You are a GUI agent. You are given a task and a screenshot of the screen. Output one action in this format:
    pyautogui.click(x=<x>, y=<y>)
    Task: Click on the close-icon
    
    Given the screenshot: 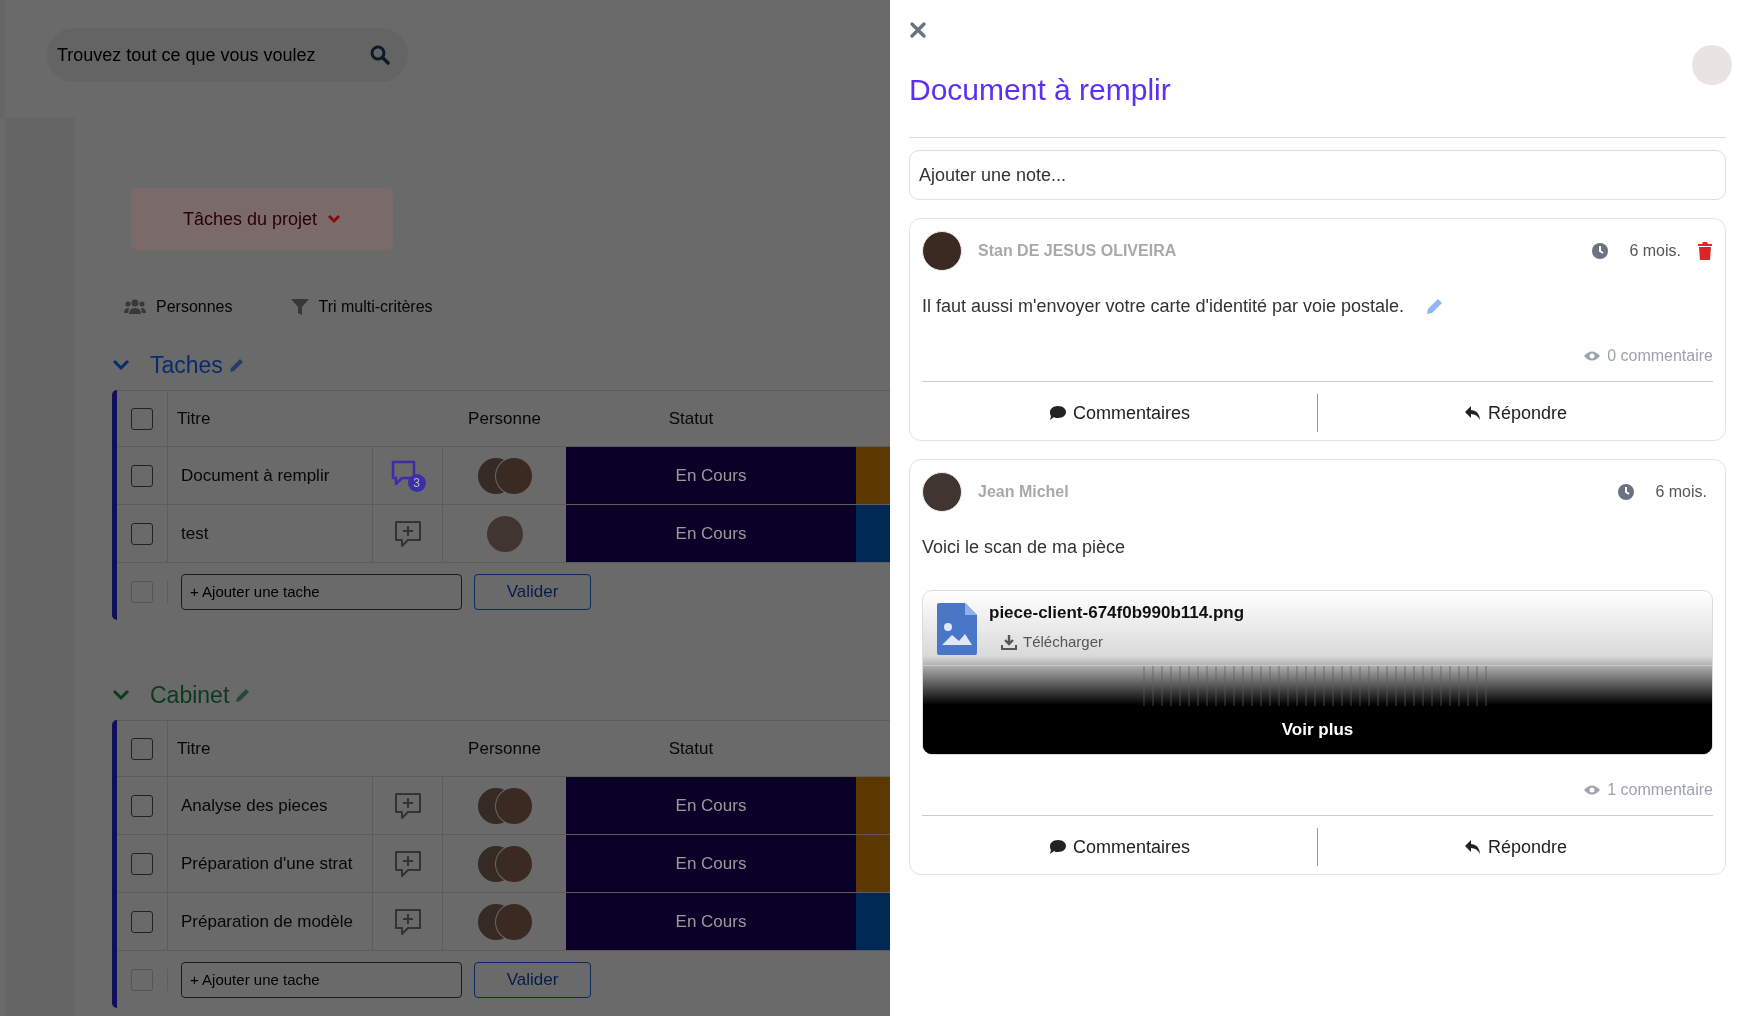 What is the action you would take?
    pyautogui.click(x=918, y=30)
    